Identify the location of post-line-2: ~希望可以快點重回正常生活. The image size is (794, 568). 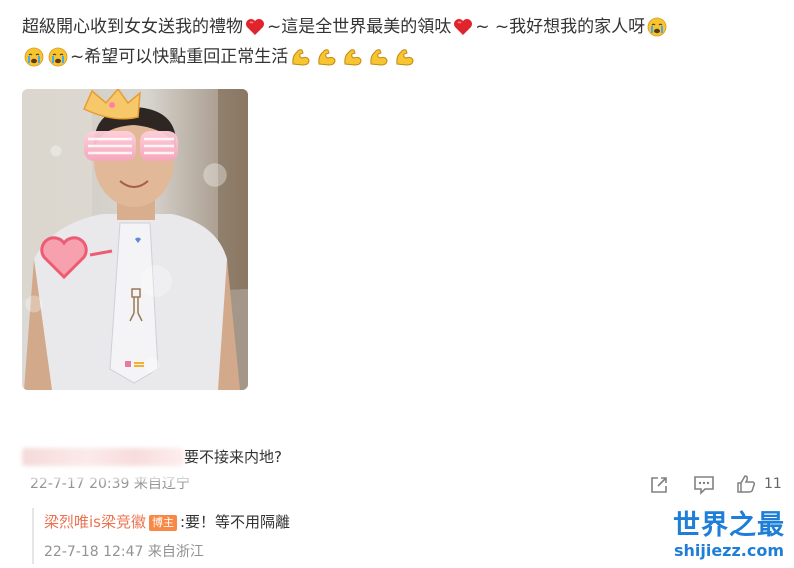
(402, 57).